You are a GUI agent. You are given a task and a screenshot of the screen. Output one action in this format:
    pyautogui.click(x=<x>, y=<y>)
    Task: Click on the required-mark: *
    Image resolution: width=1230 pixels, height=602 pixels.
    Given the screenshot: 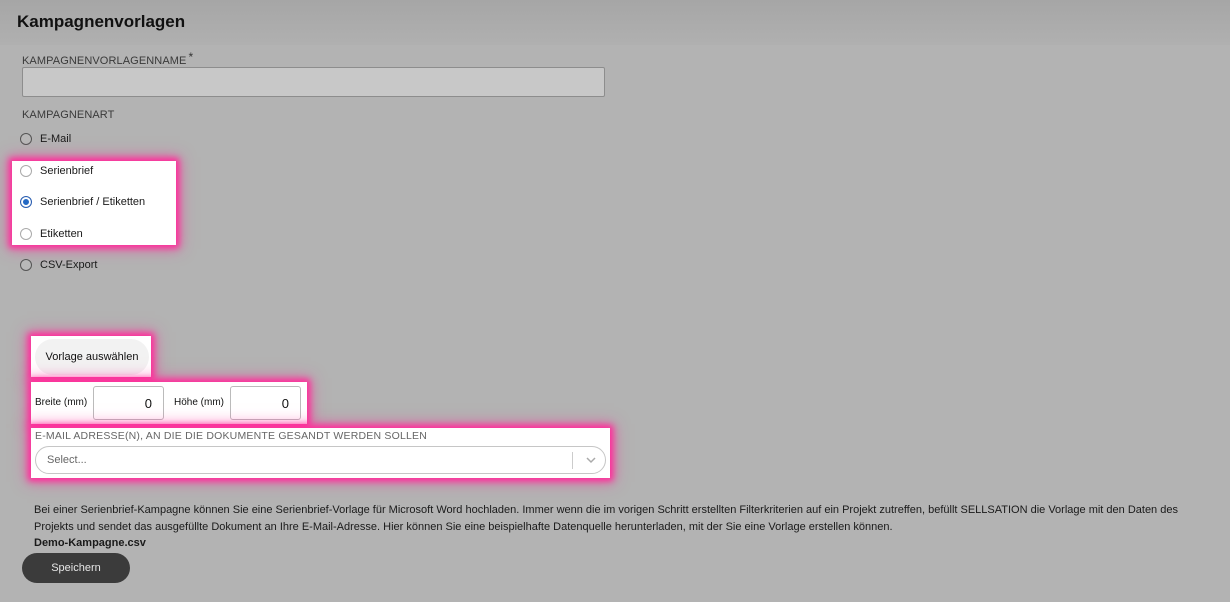 What is the action you would take?
    pyautogui.click(x=191, y=57)
    